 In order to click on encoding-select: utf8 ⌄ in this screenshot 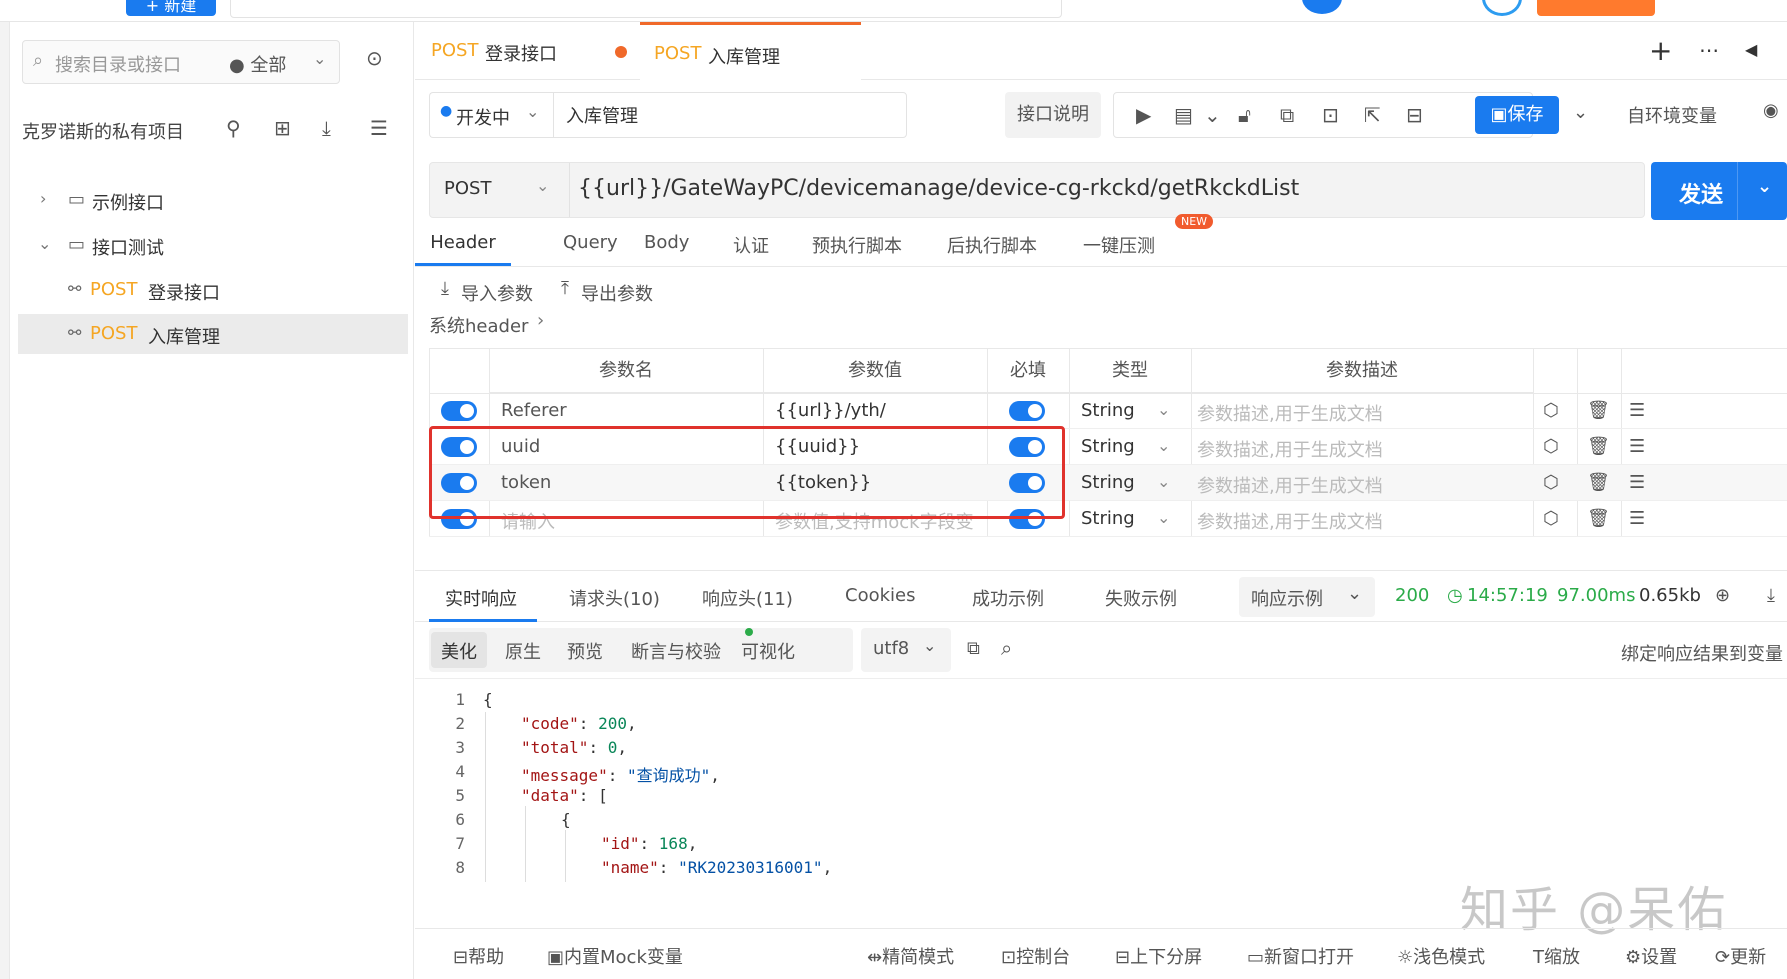, I will do `click(906, 650)`.